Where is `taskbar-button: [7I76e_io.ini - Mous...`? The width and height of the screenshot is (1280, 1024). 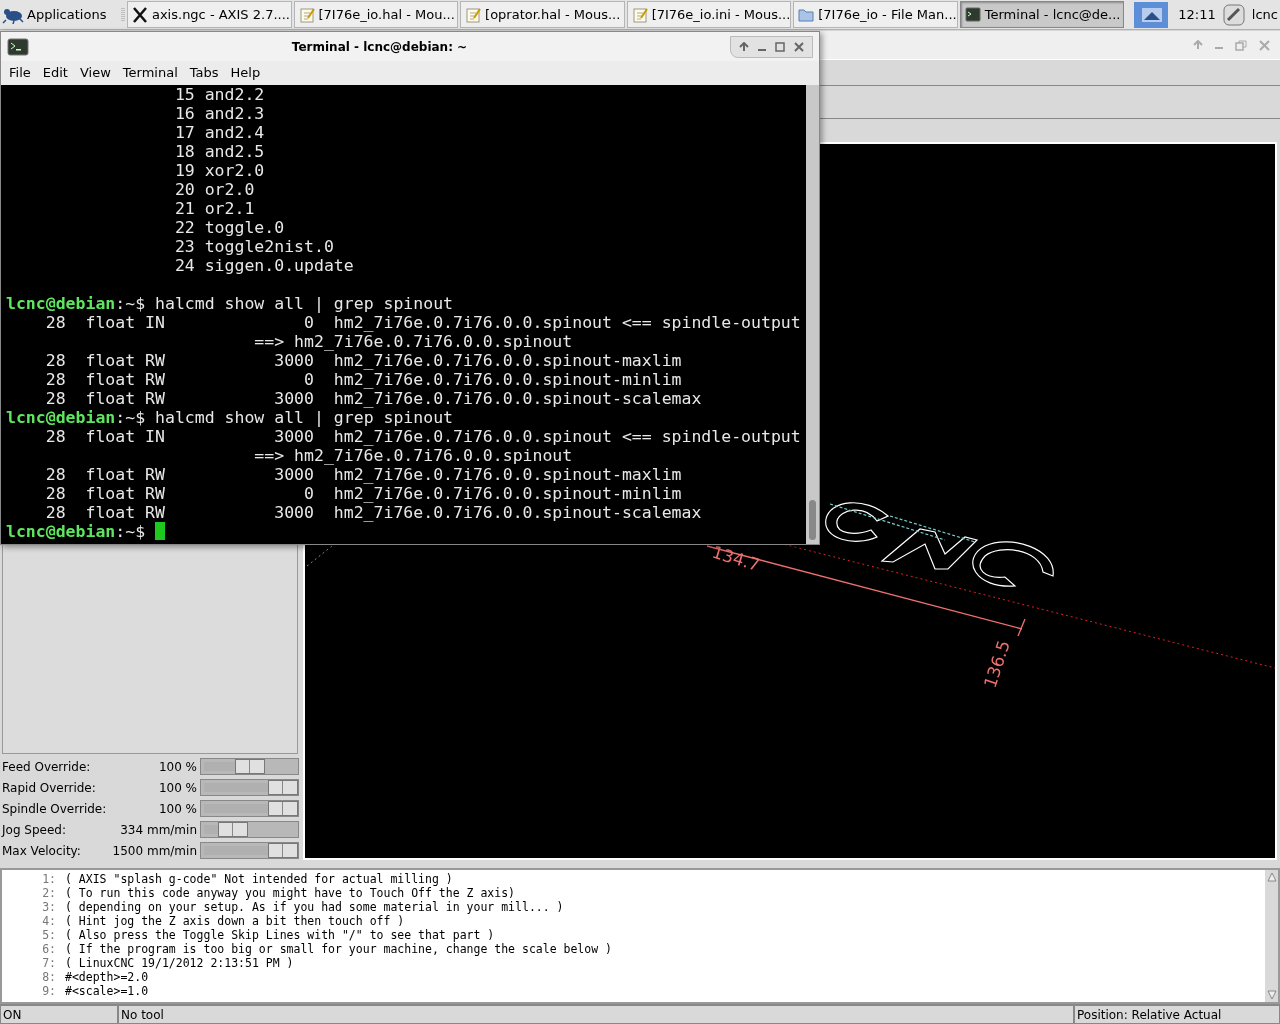 taskbar-button: [7I76e_io.ini - Mous... is located at coordinates (709, 14).